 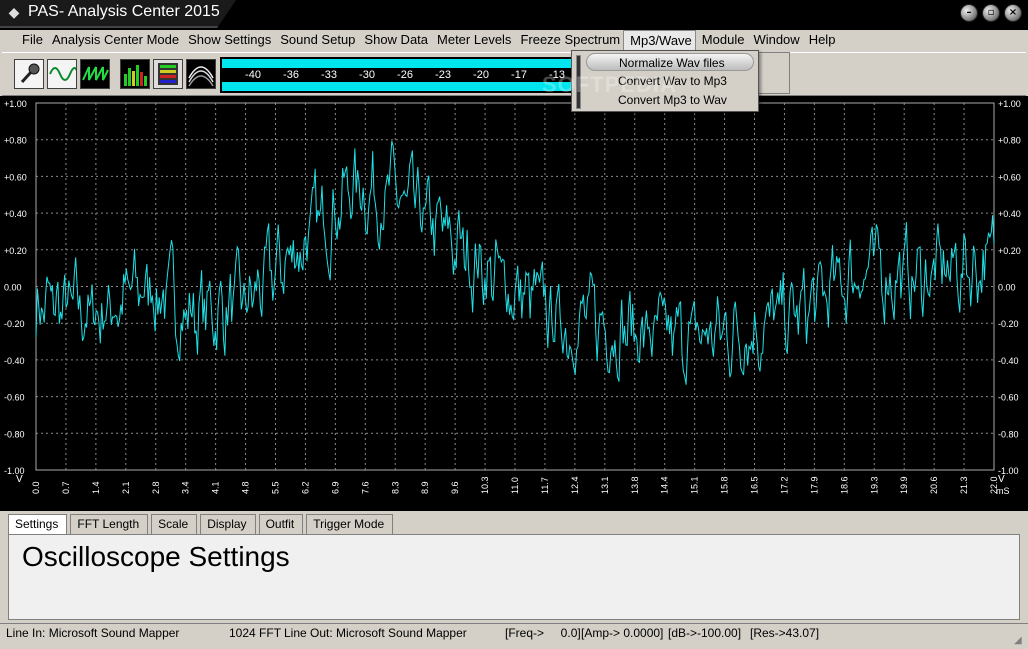 I want to click on toolbar: -40 -36 -33 -30 -26 -23 -20 -17 -13, so click(x=514, y=74).